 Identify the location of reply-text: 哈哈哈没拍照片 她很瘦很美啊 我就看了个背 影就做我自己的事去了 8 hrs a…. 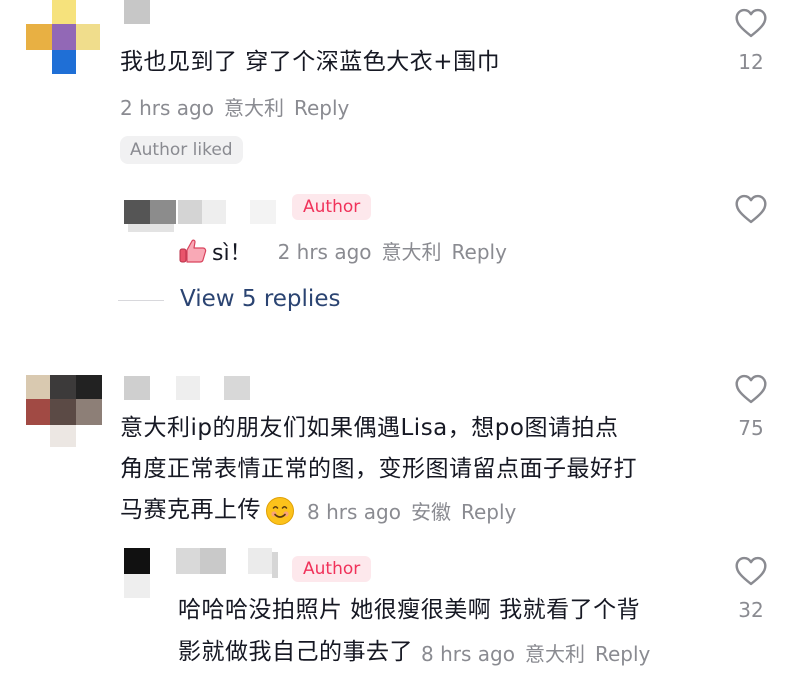
(419, 631).